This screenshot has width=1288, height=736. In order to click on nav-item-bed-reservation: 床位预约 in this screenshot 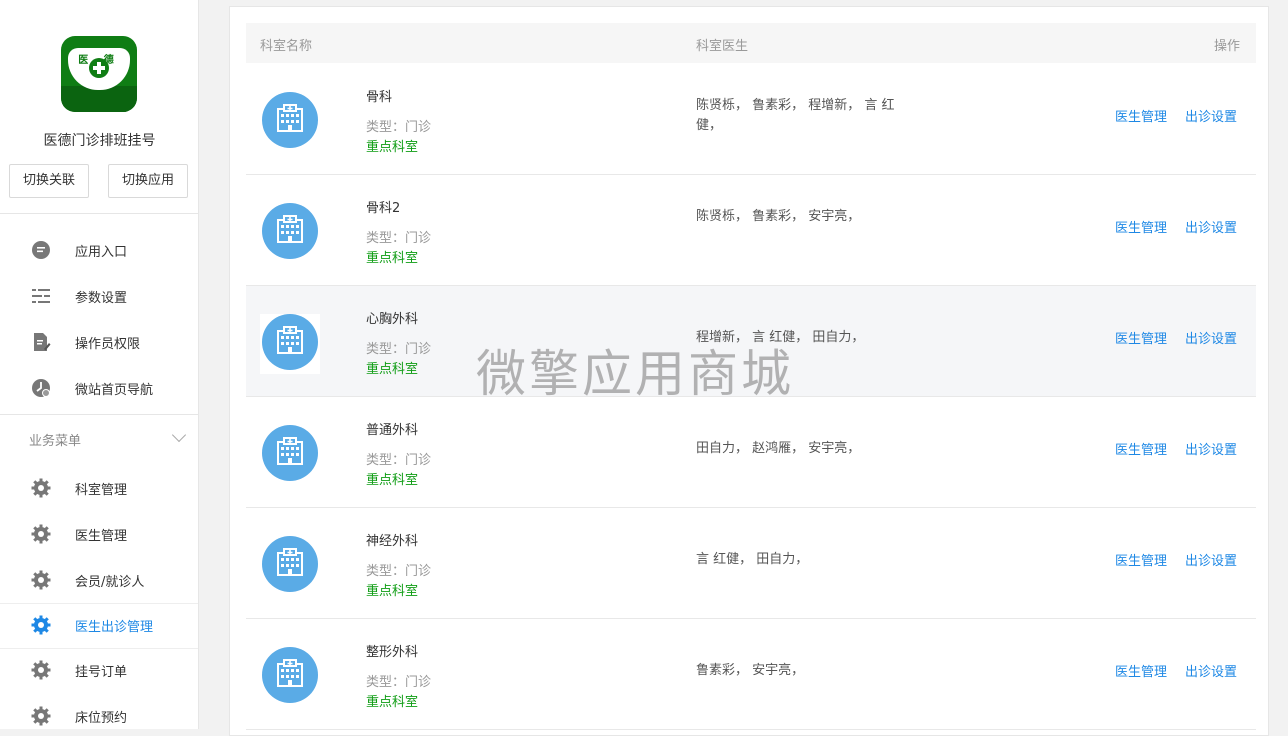, I will do `click(99, 712)`.